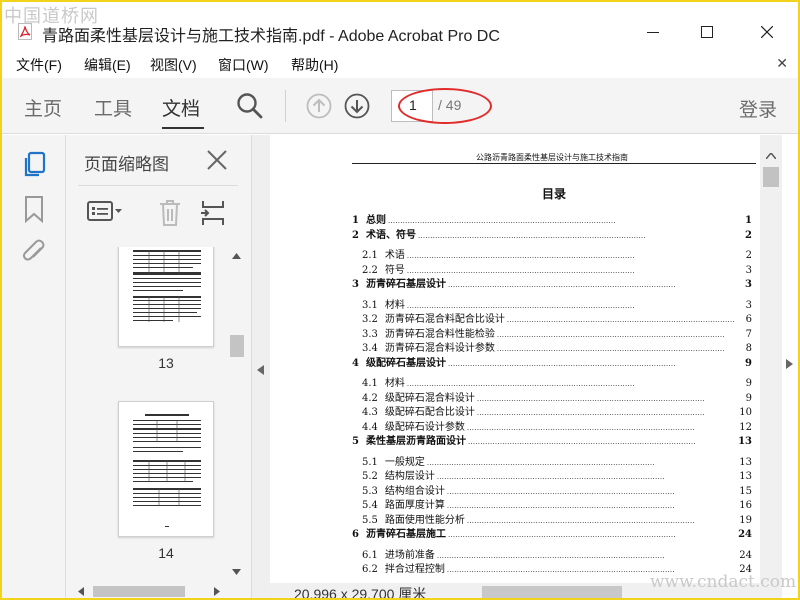  I want to click on toc-number: 5.2, so click(370, 476).